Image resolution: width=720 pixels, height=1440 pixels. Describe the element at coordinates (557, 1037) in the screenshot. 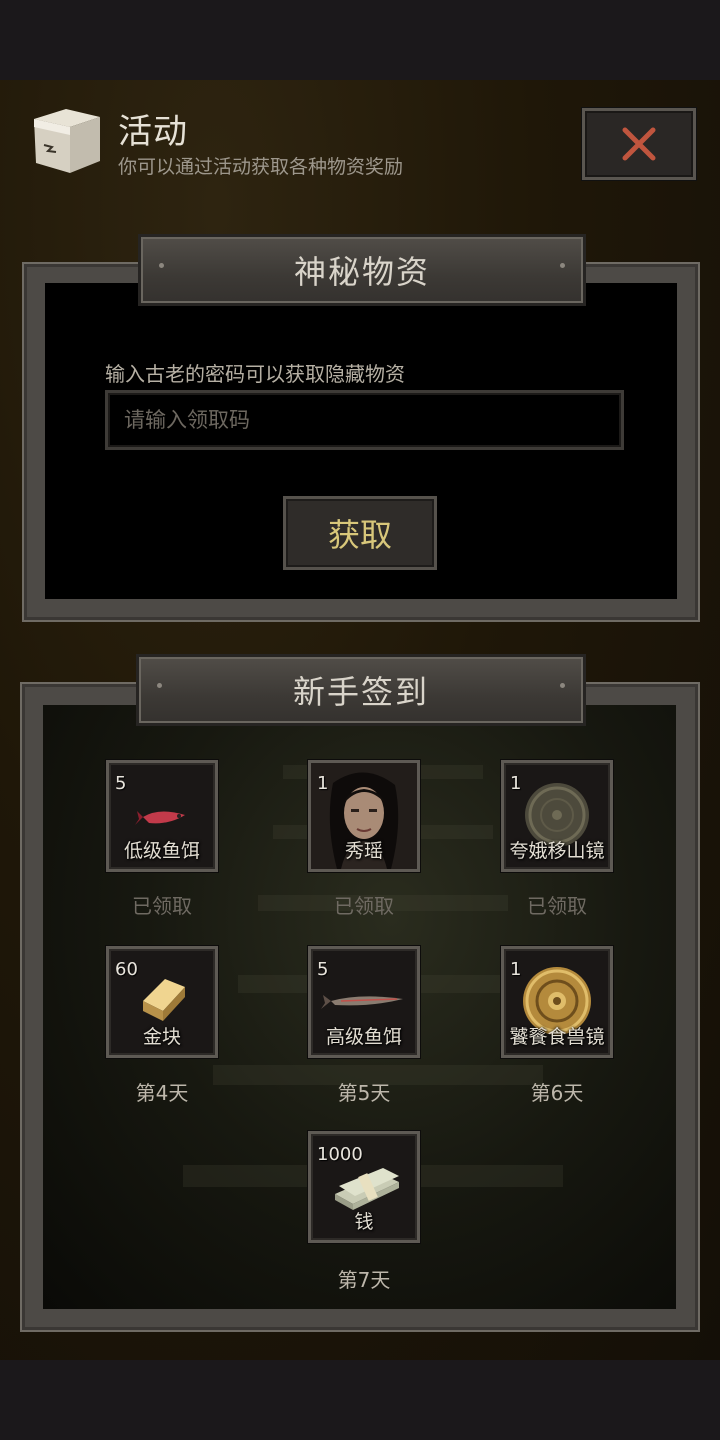

I see `reward-name: 饕餮食兽镜` at that location.